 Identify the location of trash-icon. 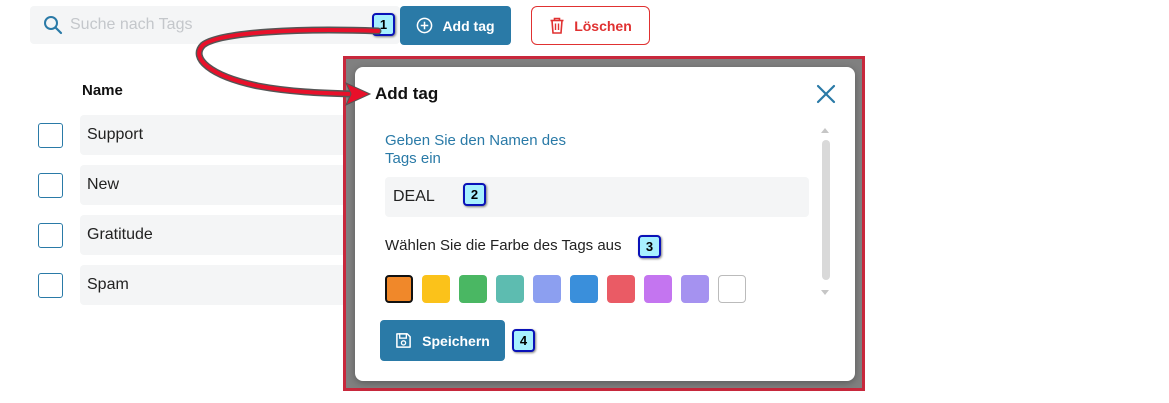
(557, 25).